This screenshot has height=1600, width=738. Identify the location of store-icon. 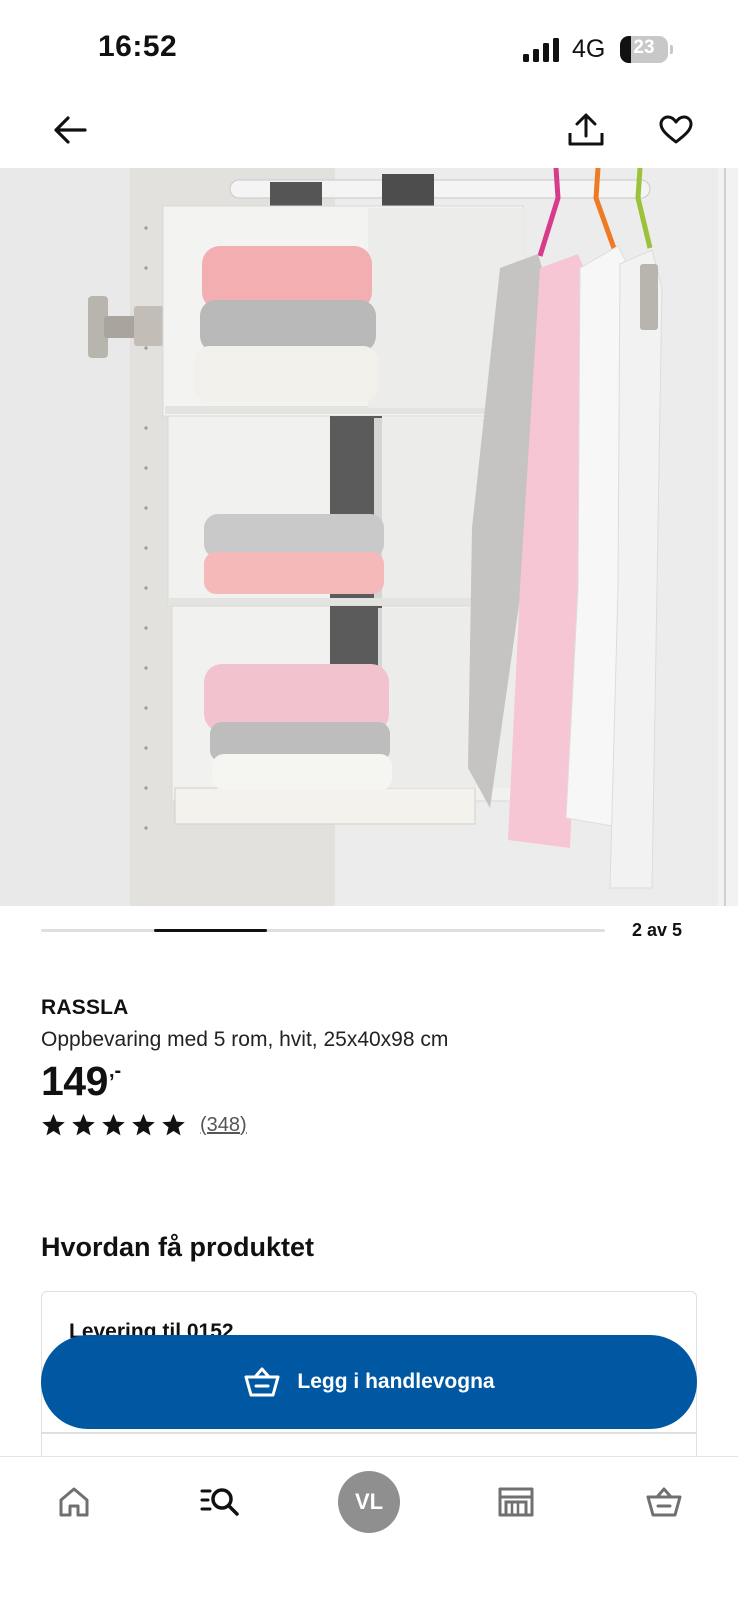
(516, 1502).